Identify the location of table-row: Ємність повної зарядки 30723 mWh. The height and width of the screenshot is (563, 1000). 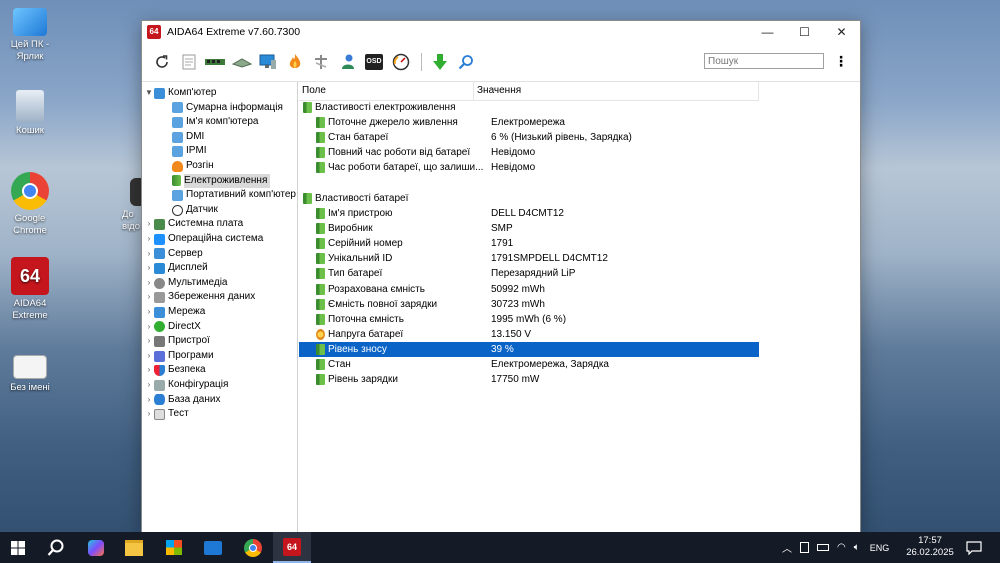
(529, 304).